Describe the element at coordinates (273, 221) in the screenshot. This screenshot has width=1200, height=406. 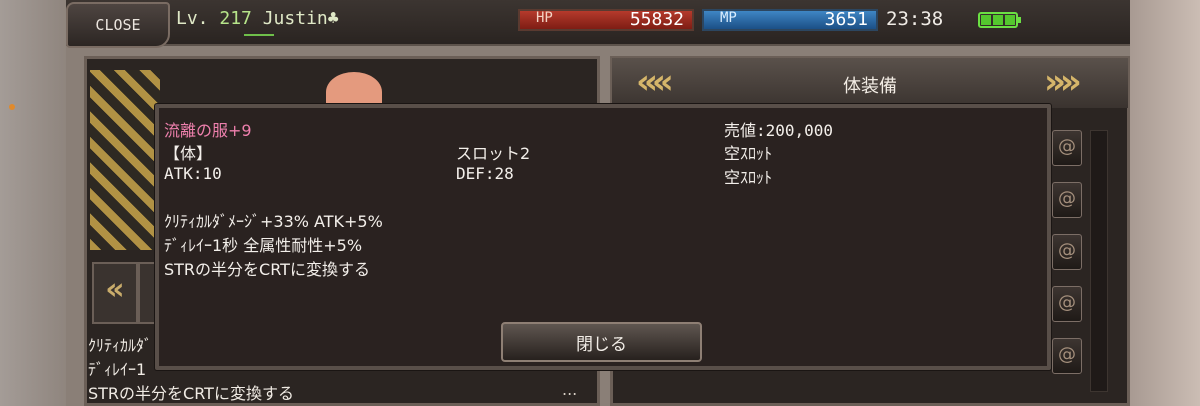
I see `effect-line-1: ｸﾘﾃｨｶﾙﾀﾞﾒｰｼﾞ+33% ATK+5%` at that location.